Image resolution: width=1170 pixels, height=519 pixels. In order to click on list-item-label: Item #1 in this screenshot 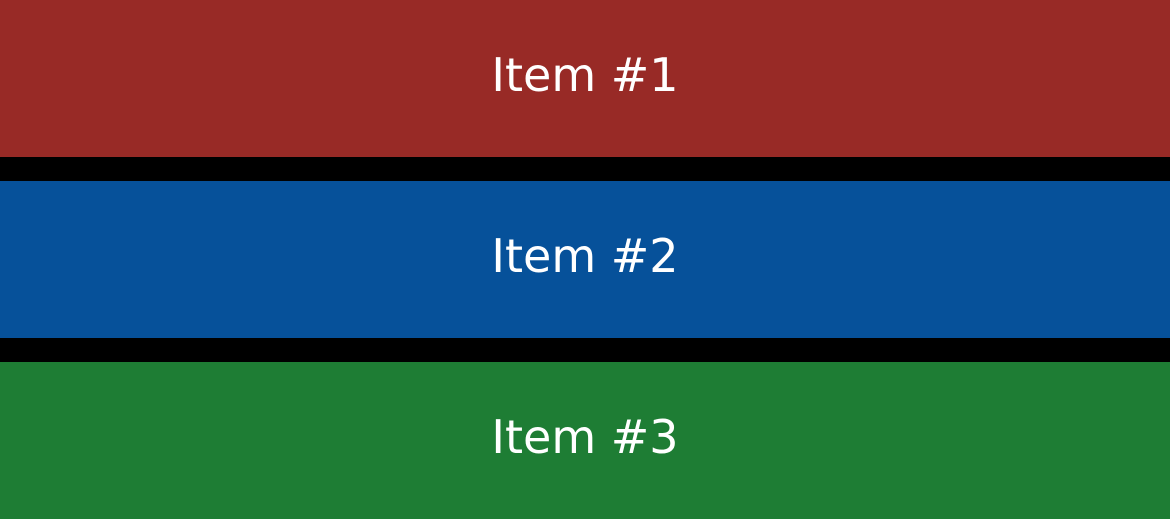, I will do `click(585, 74)`.